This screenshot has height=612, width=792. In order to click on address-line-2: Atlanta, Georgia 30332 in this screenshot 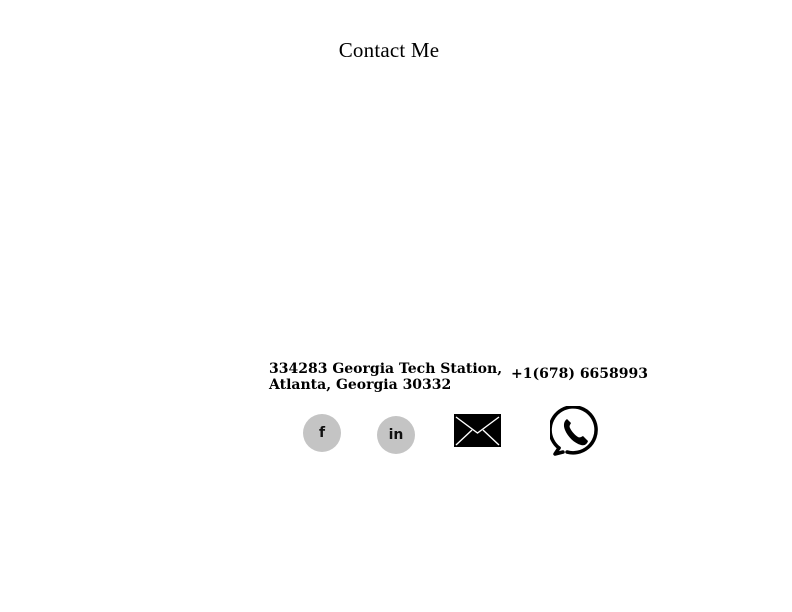, I will do `click(360, 385)`.